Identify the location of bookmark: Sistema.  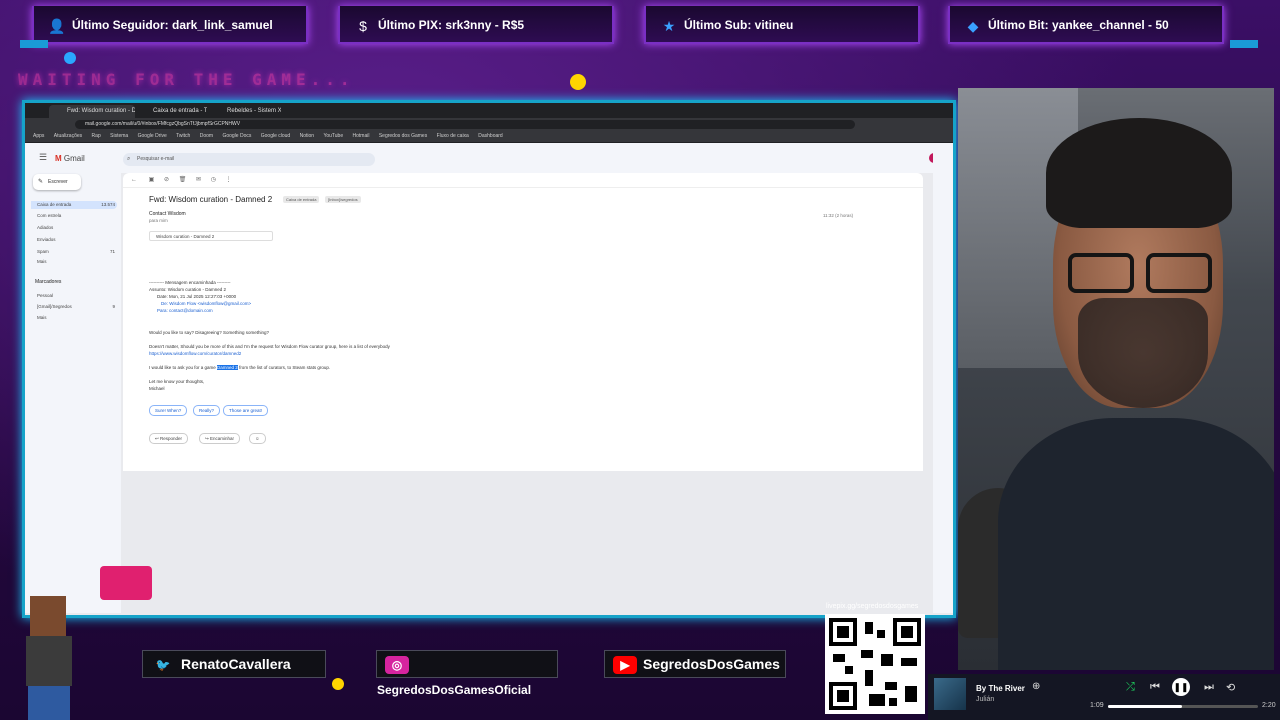
(119, 136).